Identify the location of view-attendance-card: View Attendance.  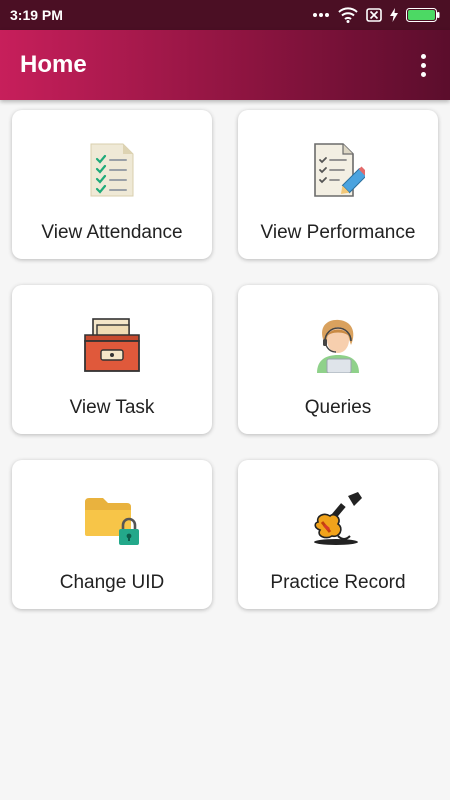
(112, 184).